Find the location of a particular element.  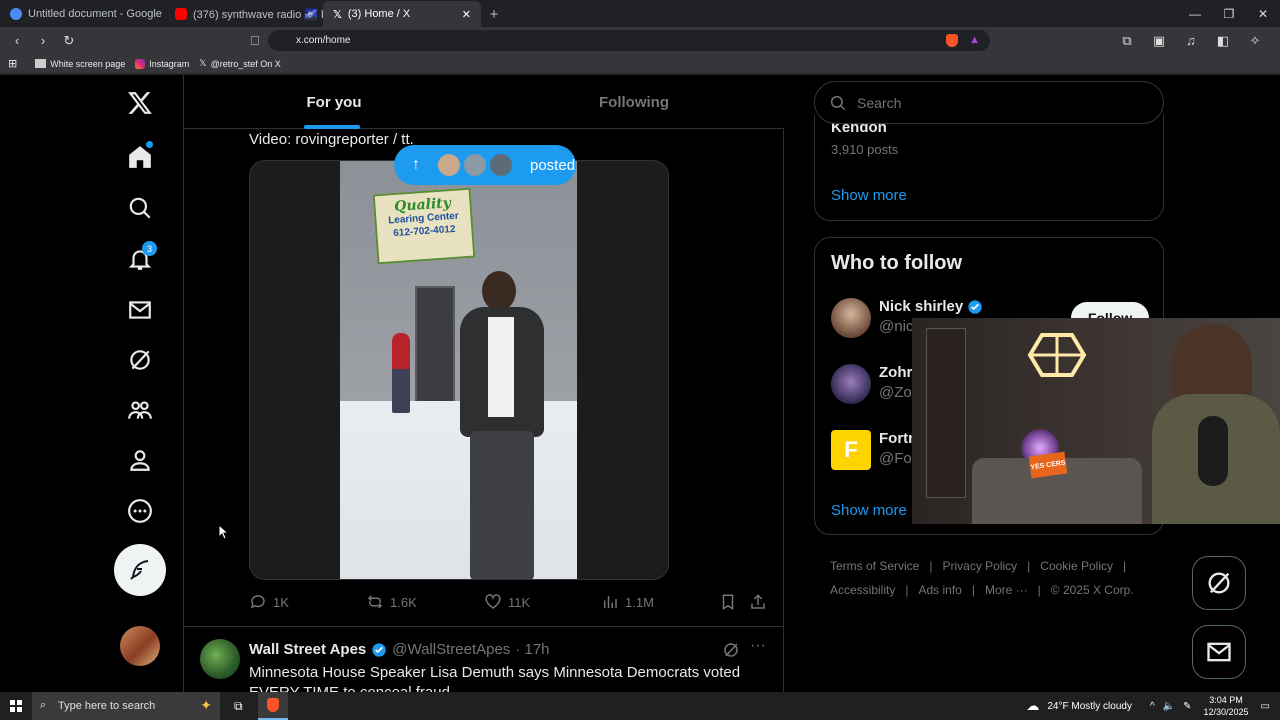

bookmark-label: @retro_stef On X is located at coordinates (245, 63).